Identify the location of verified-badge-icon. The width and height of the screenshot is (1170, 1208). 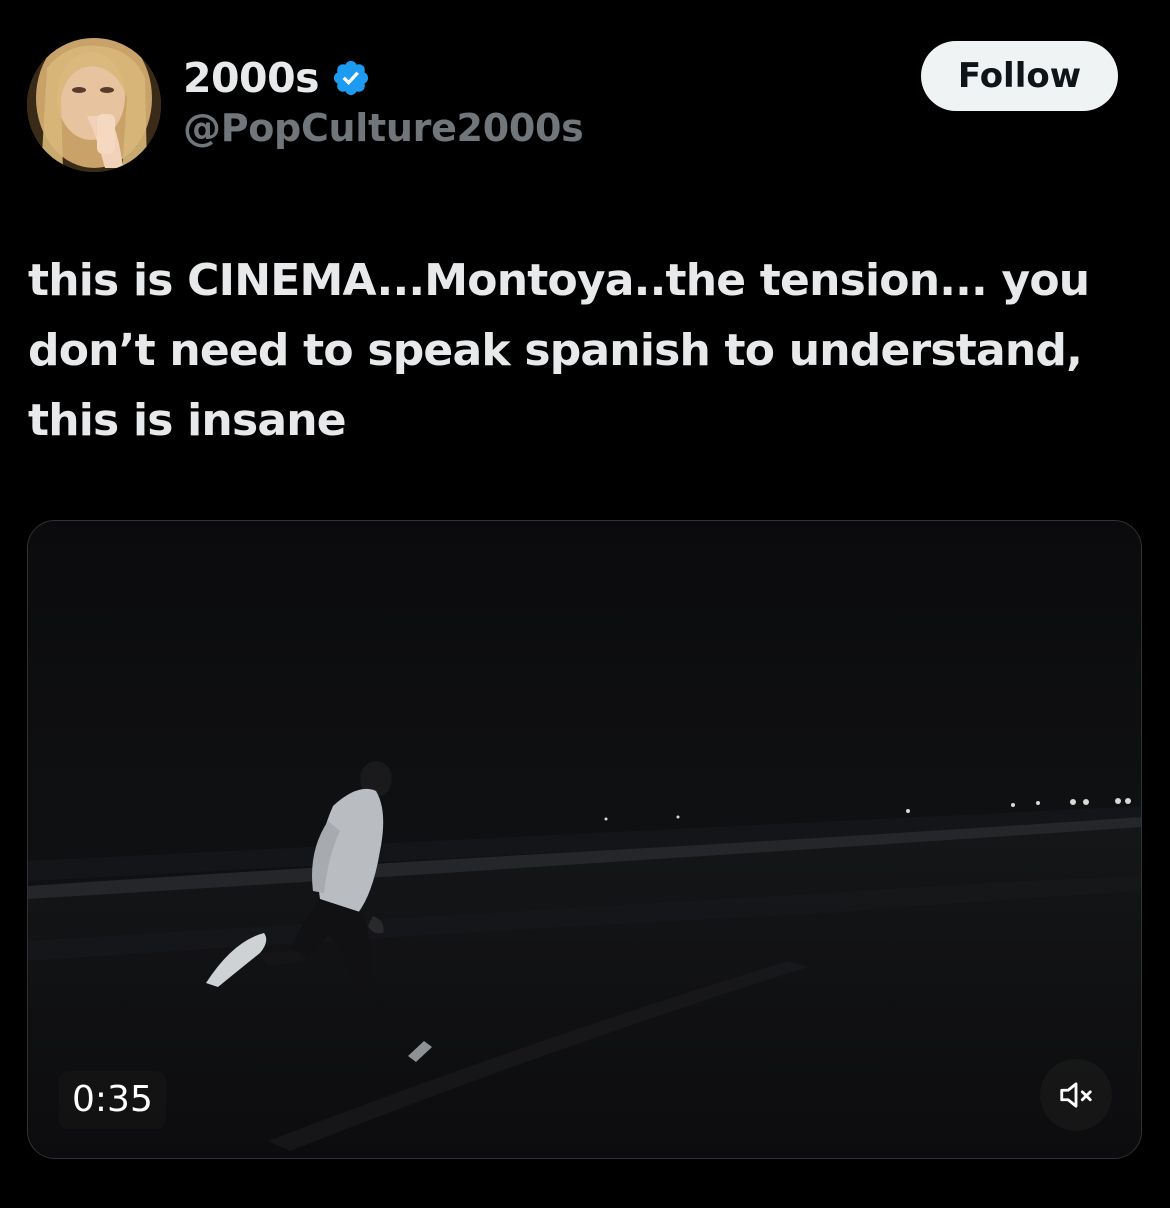
(351, 78).